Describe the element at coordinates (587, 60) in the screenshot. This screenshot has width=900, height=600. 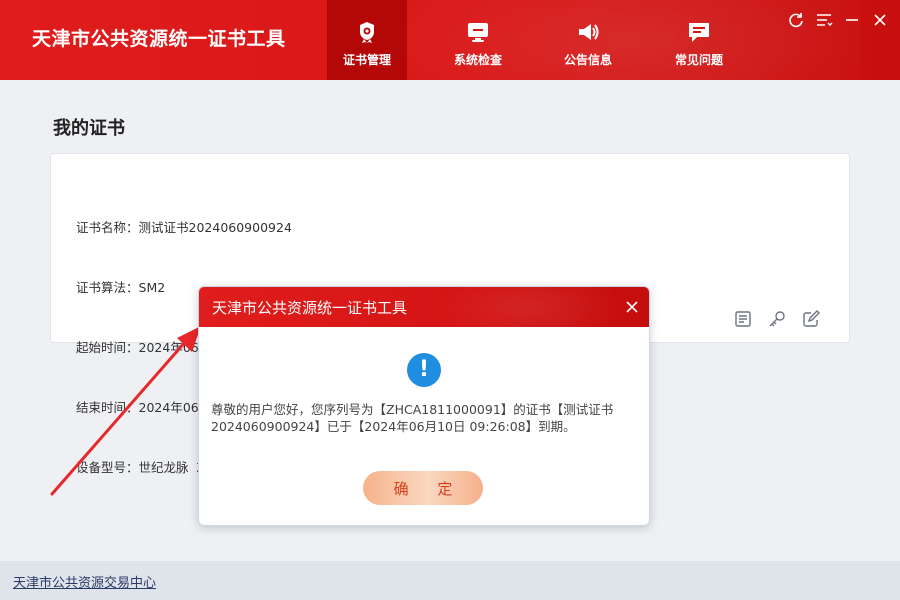
I see `tab-label: 公告信息` at that location.